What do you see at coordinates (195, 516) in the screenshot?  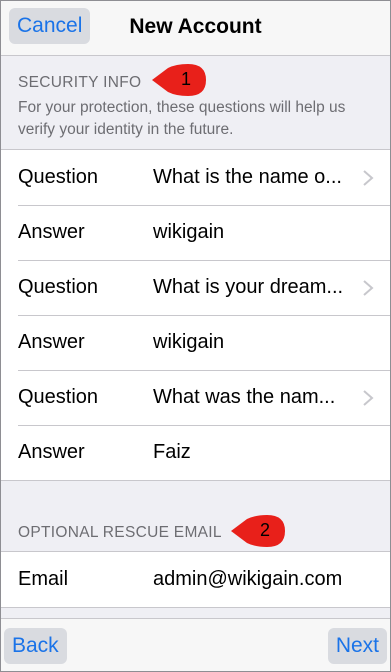 I see `rescue-email-header: OPTIONAL RESCUE EMAIL` at bounding box center [195, 516].